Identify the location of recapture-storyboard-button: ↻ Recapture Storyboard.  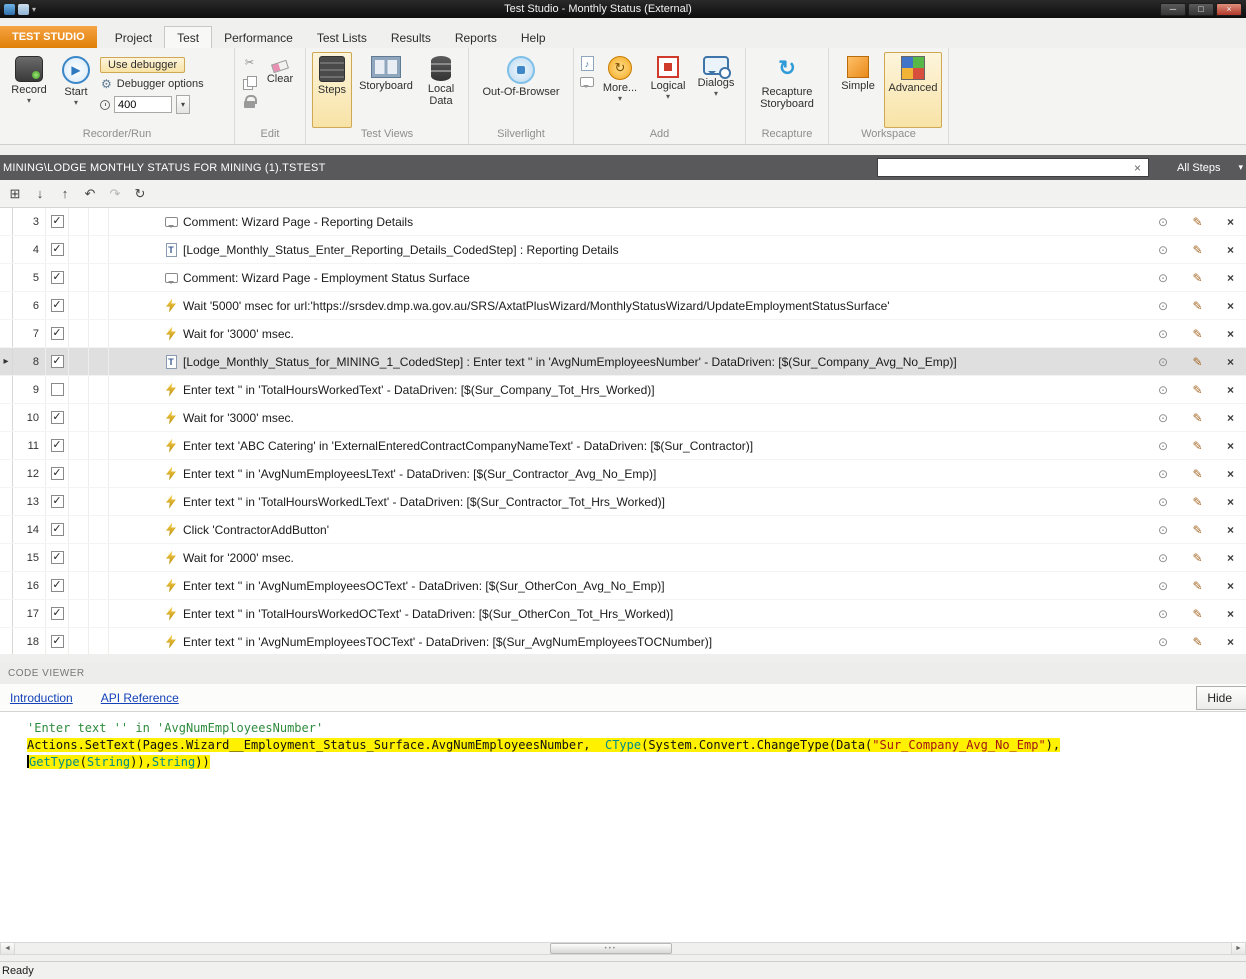
(787, 90).